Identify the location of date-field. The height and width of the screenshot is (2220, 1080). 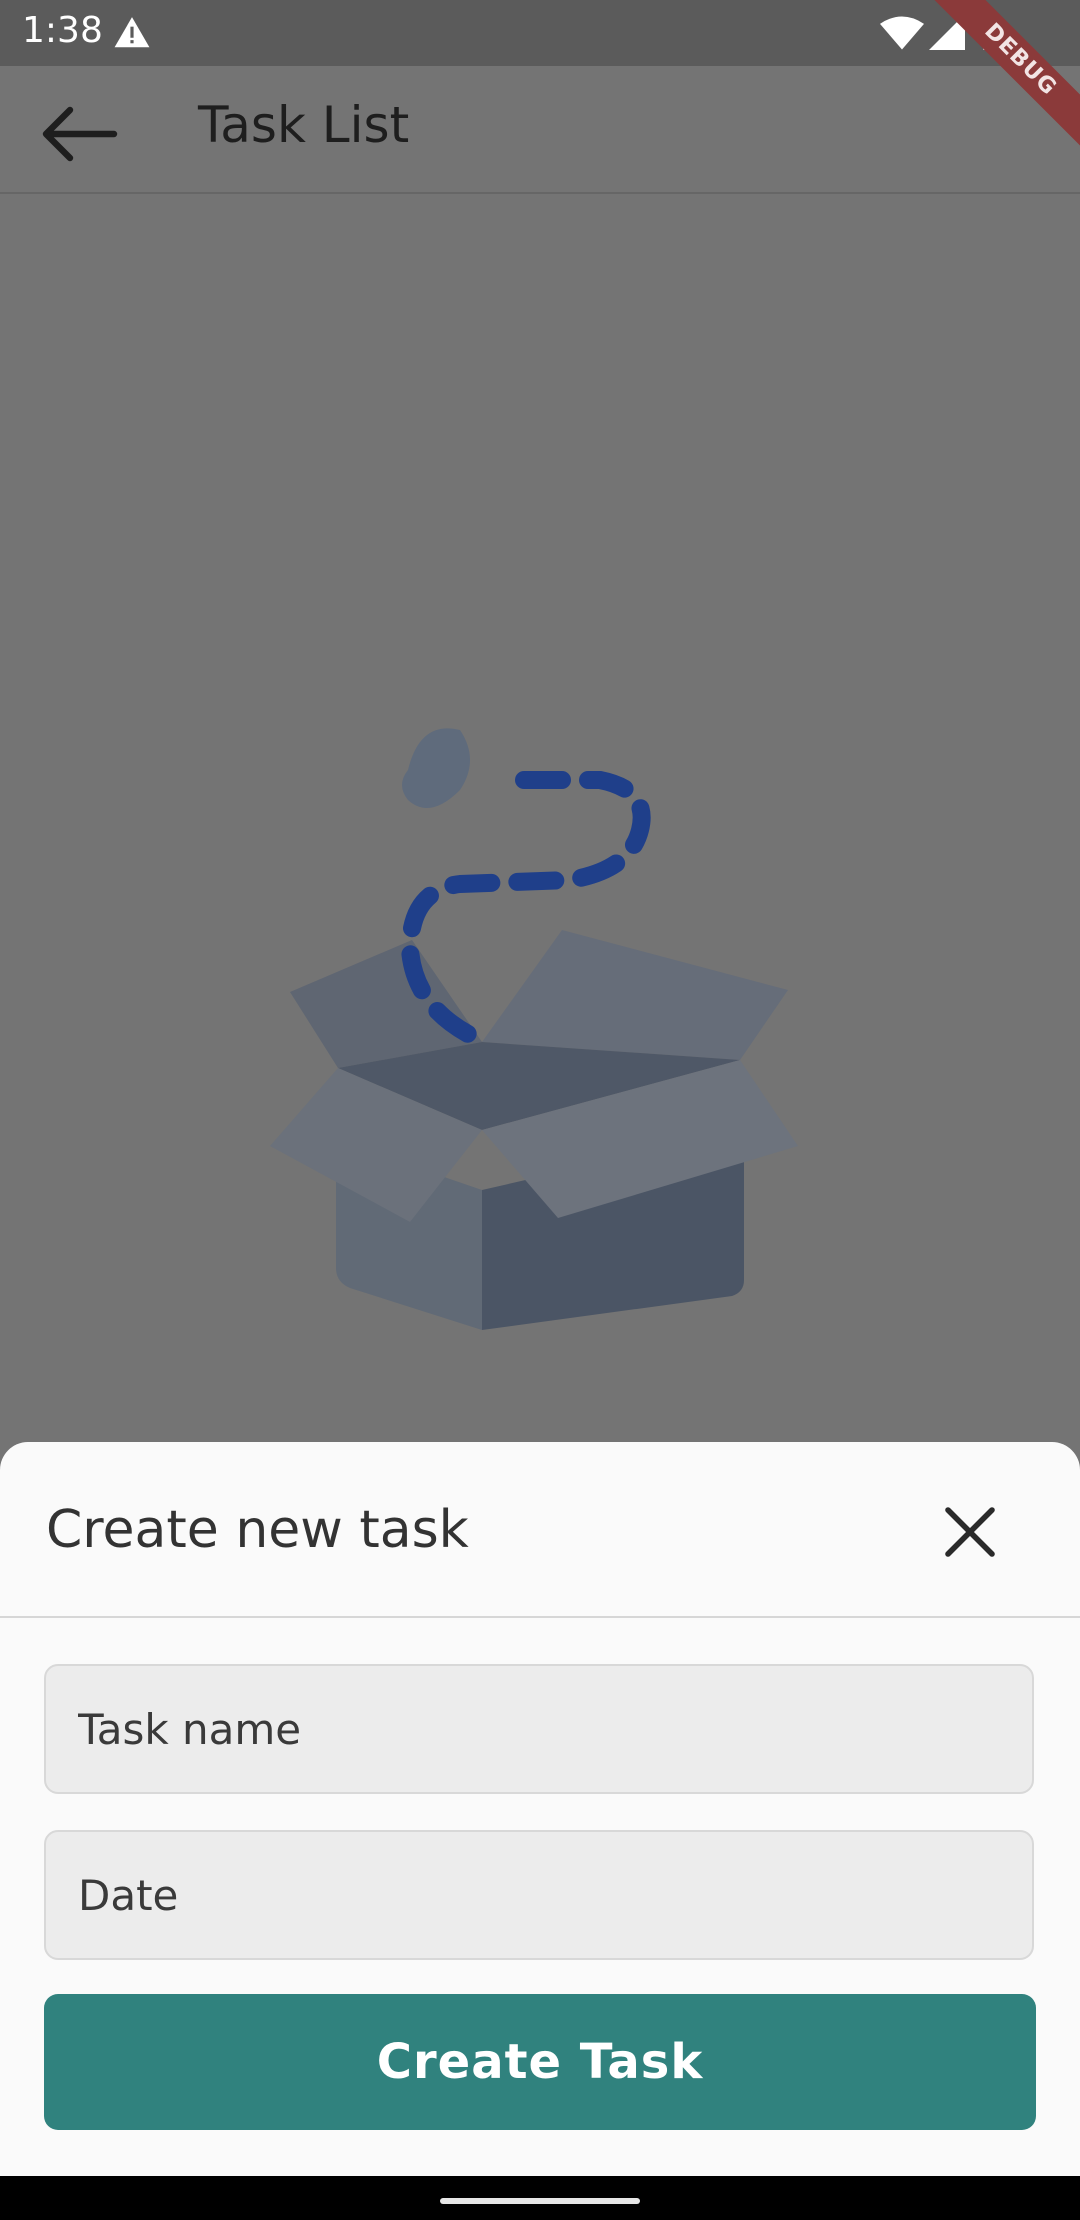
(539, 1895).